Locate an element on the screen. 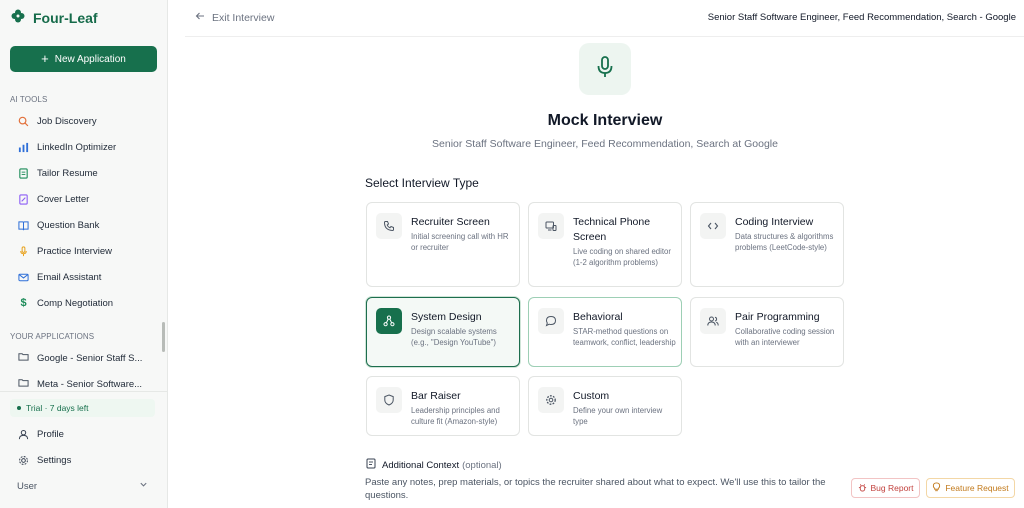  page-title: Mock Interview is located at coordinates (605, 120).